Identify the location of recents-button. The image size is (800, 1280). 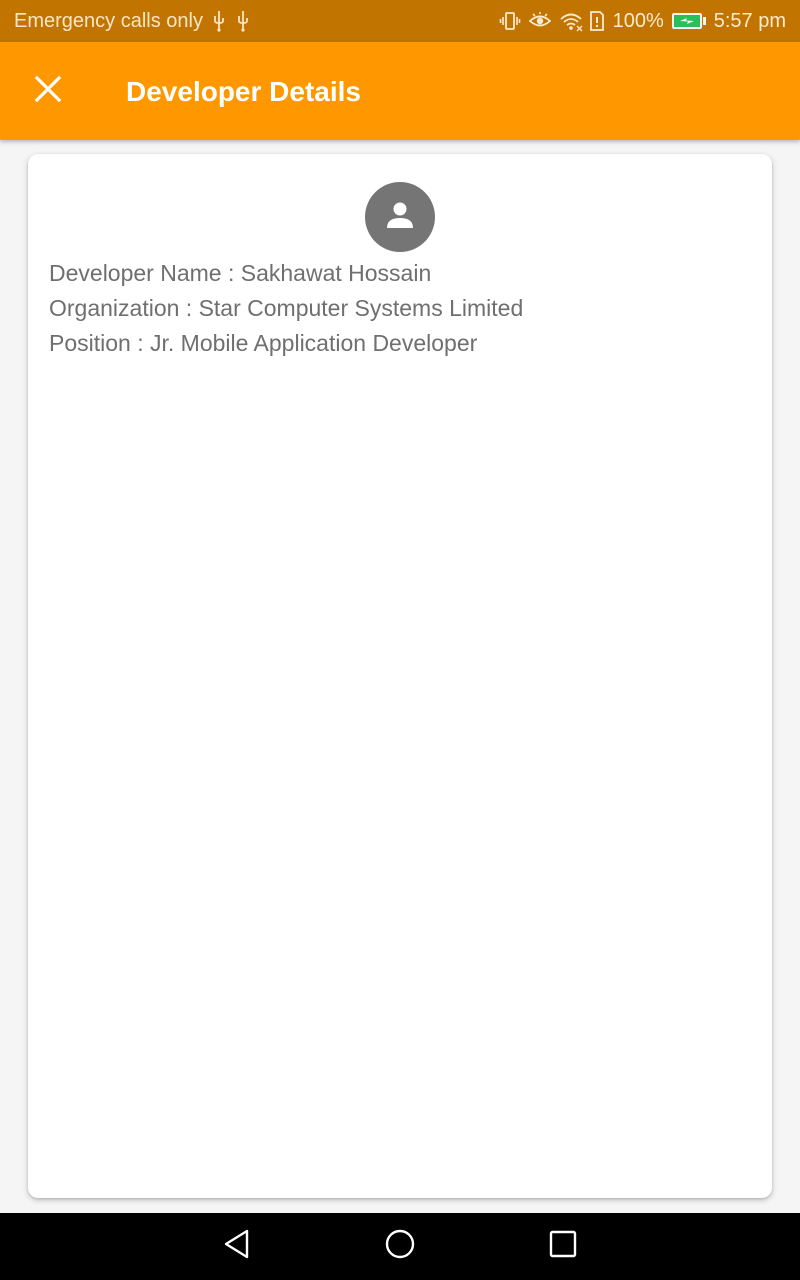
(563, 1246).